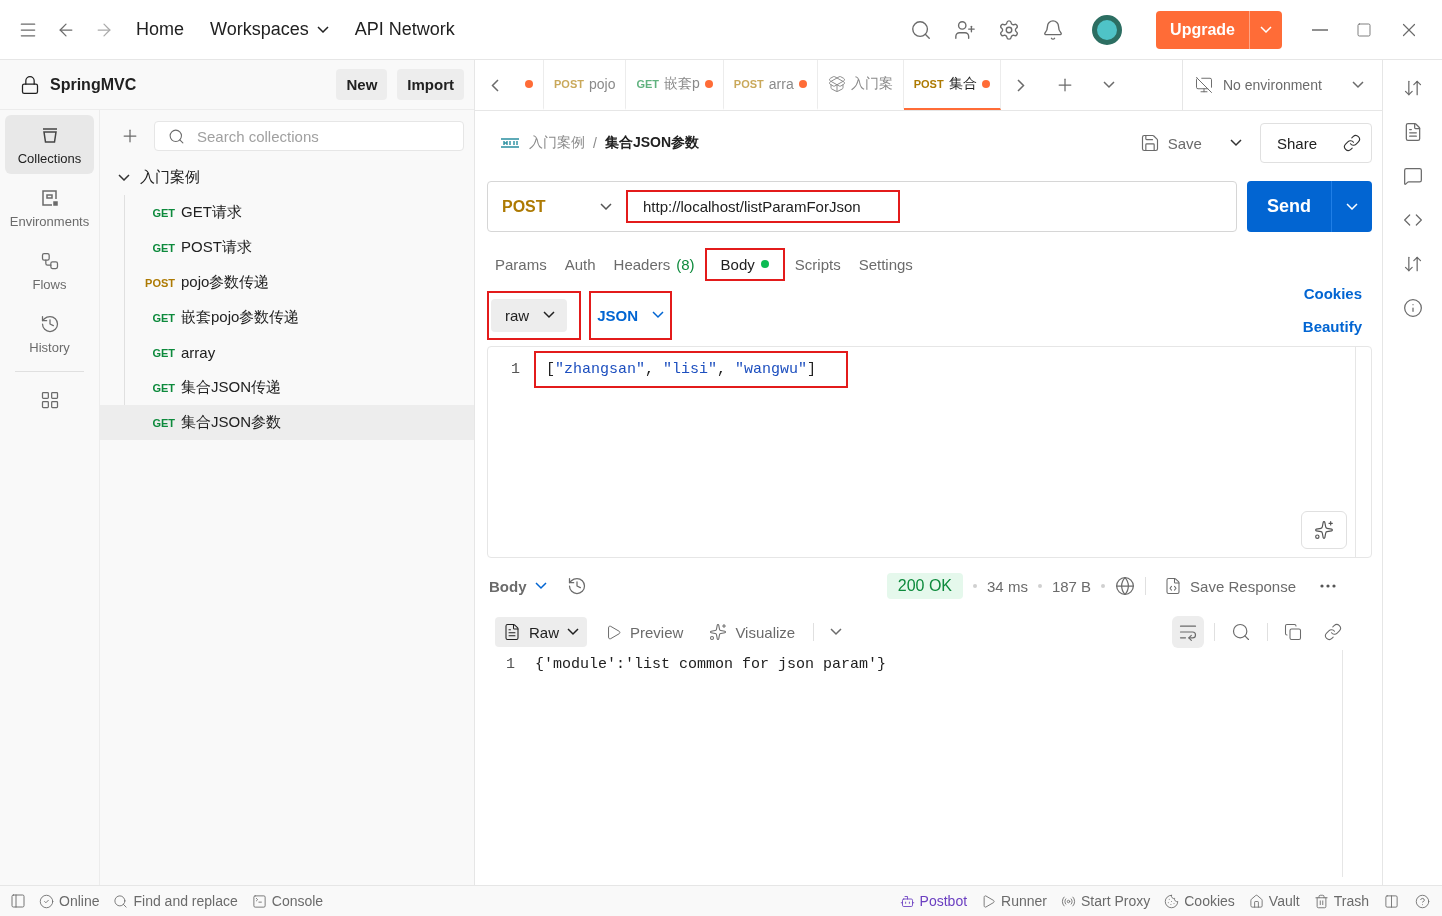 The height and width of the screenshot is (916, 1442). I want to click on add-user-icon, so click(965, 29).